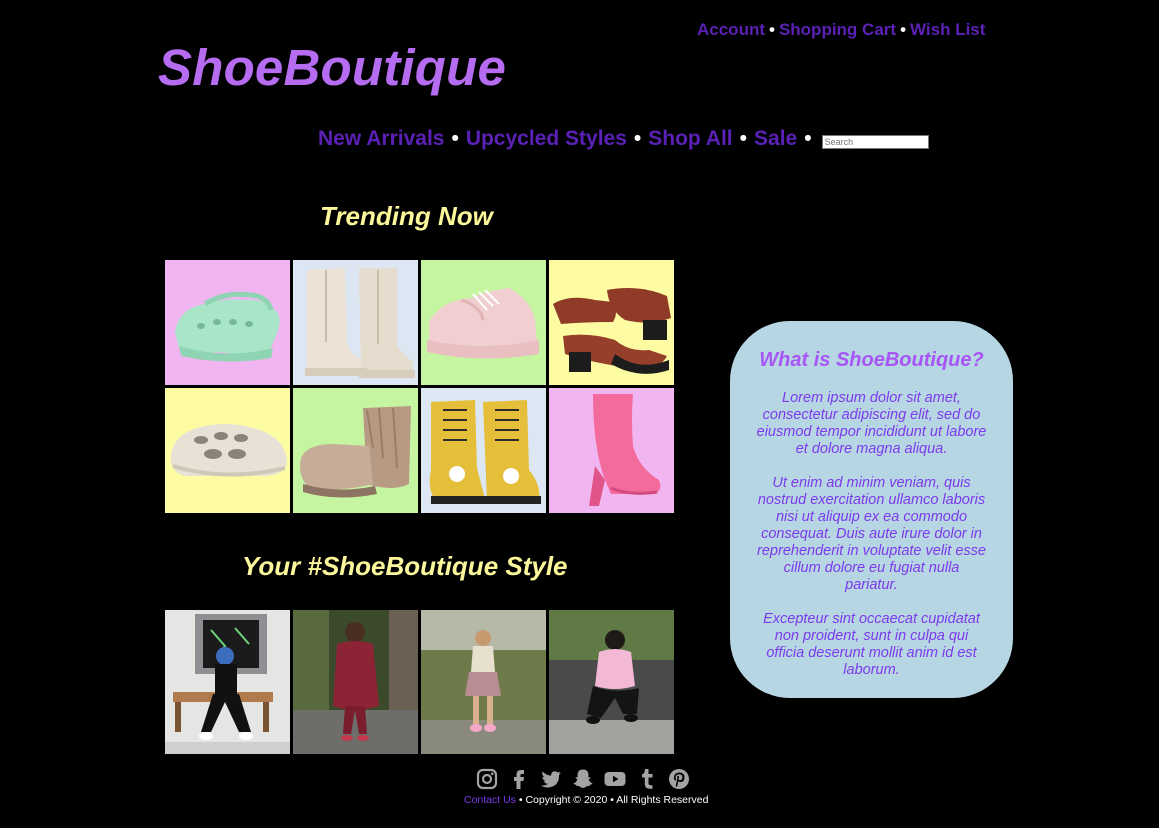  I want to click on product-tile-cream-boot, so click(355, 322).